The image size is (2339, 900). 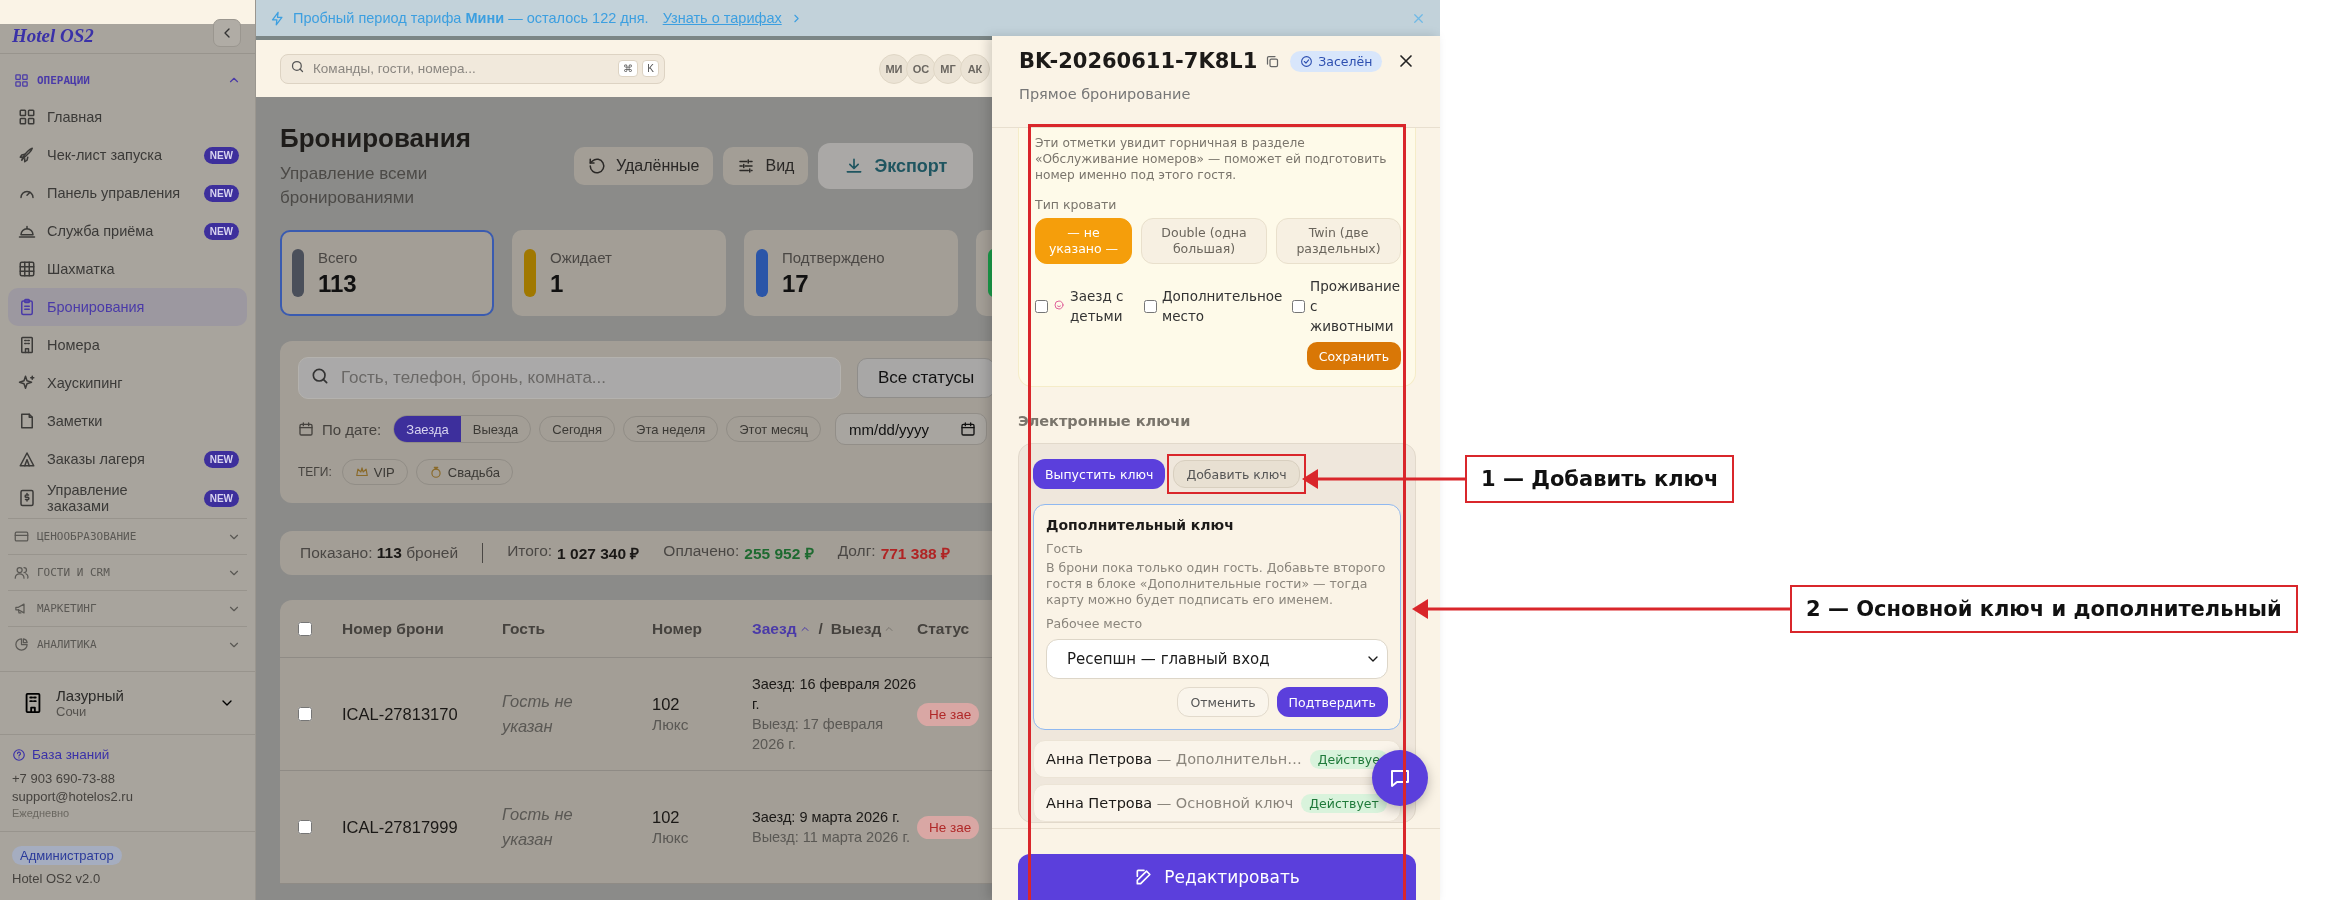 What do you see at coordinates (127, 608) in the screenshot?
I see `section-header: МАРКЕТИНГ` at bounding box center [127, 608].